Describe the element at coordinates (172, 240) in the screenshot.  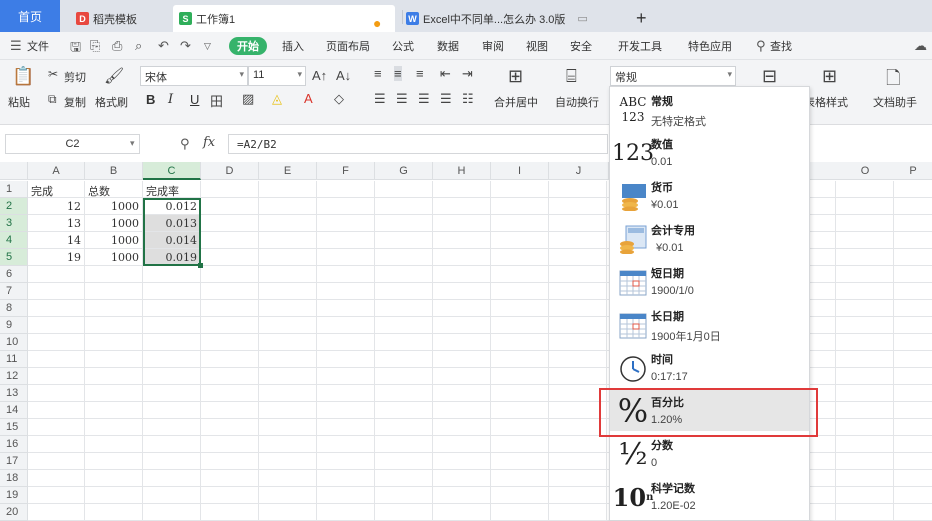
I see `cell-c4: 0.014` at that location.